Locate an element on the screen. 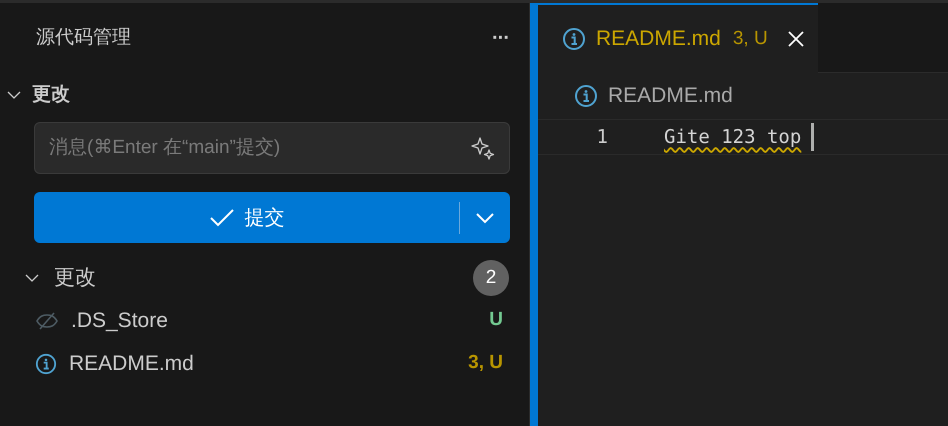  commit-message-field: 消息(⌘Enter 在“main”提交) is located at coordinates (272, 148).